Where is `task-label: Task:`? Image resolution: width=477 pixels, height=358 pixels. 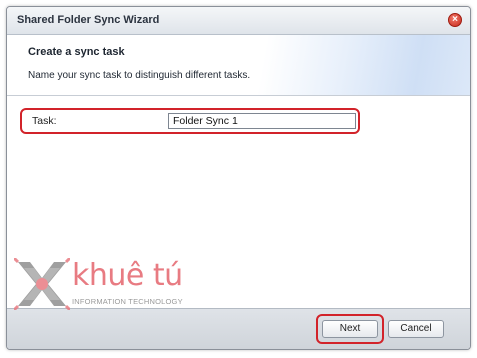
task-label: Task: is located at coordinates (44, 121).